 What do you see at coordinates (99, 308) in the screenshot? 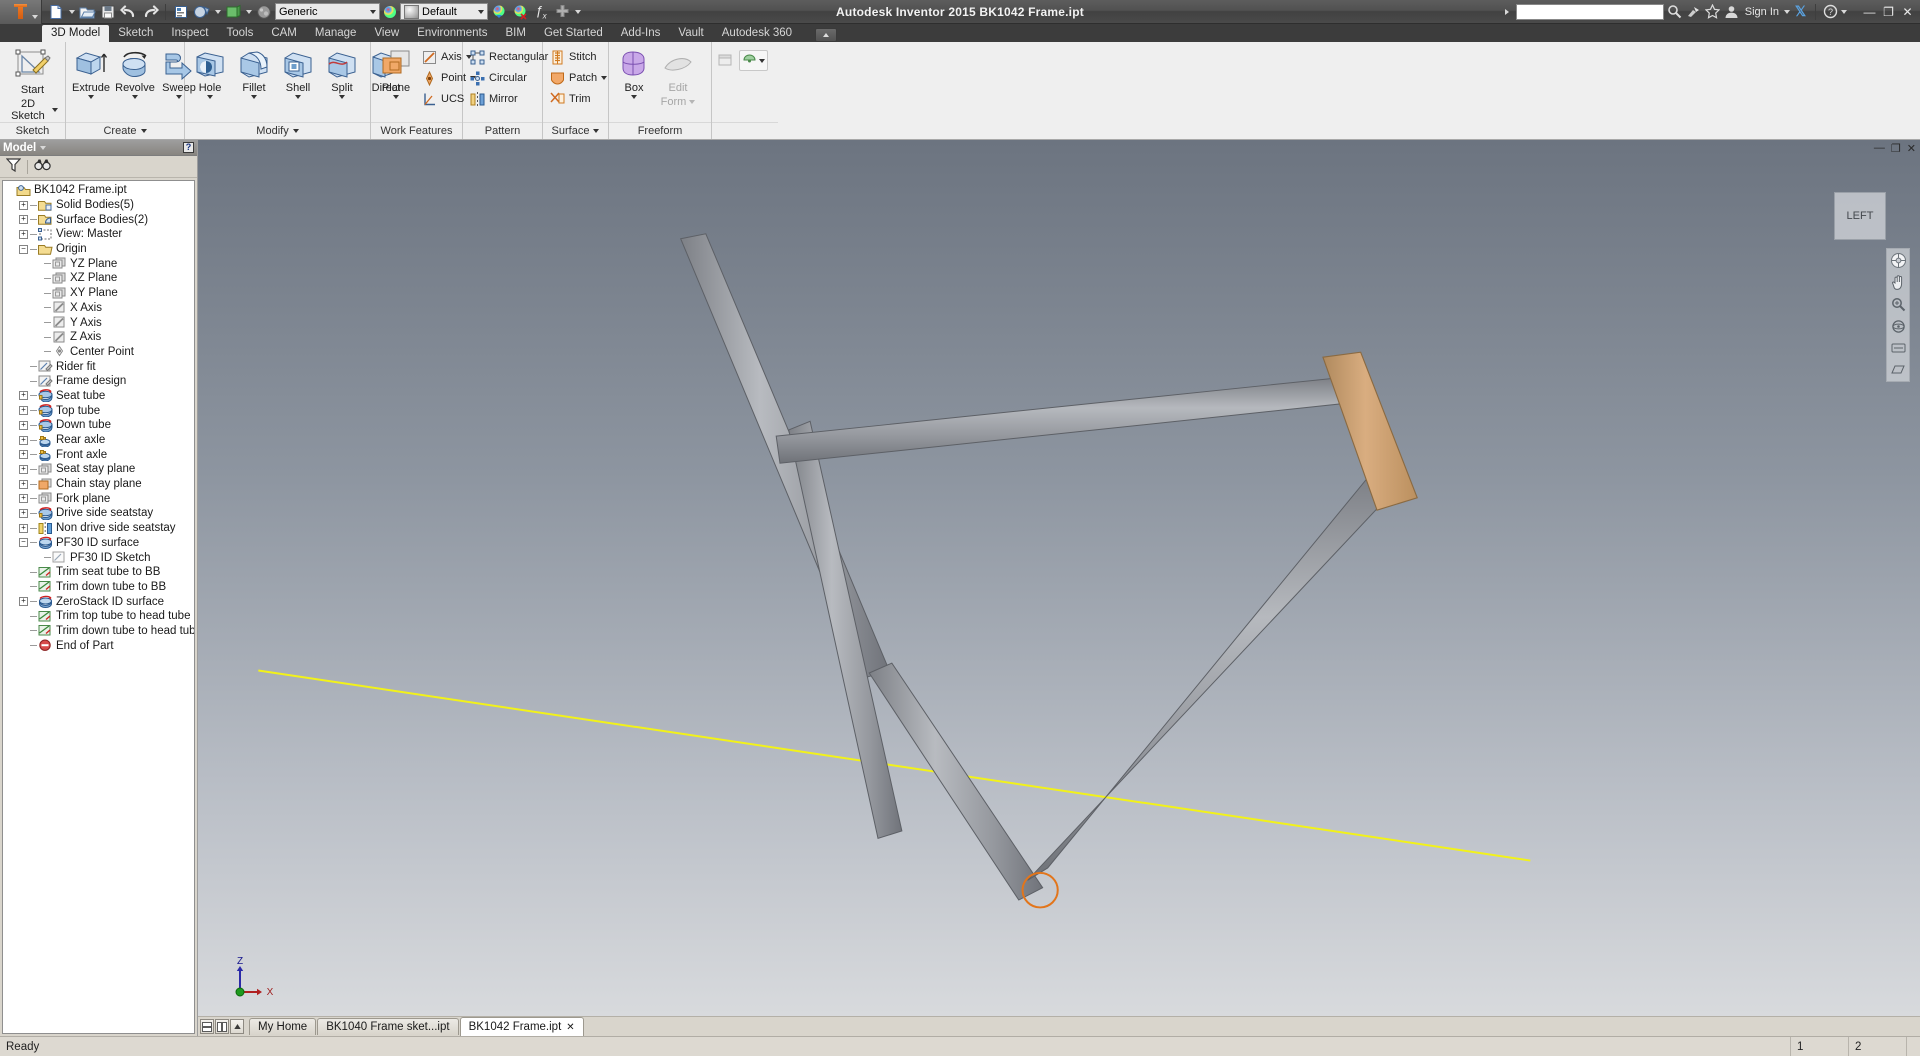
I see `tree-item-x-axis: X Axis` at bounding box center [99, 308].